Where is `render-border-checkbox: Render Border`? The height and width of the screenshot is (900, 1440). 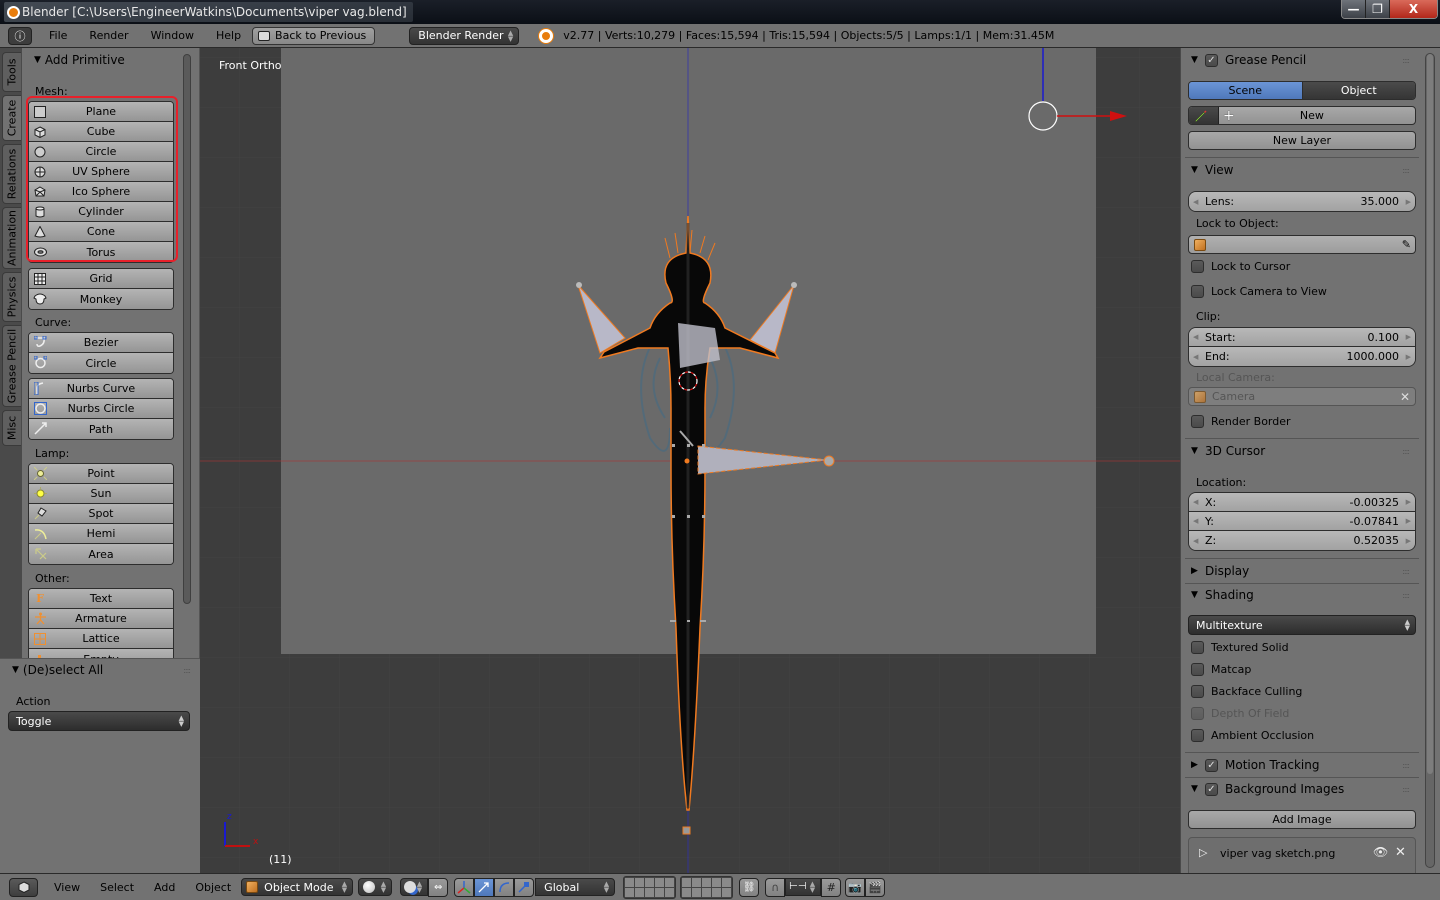 render-border-checkbox: Render Border is located at coordinates (1241, 421).